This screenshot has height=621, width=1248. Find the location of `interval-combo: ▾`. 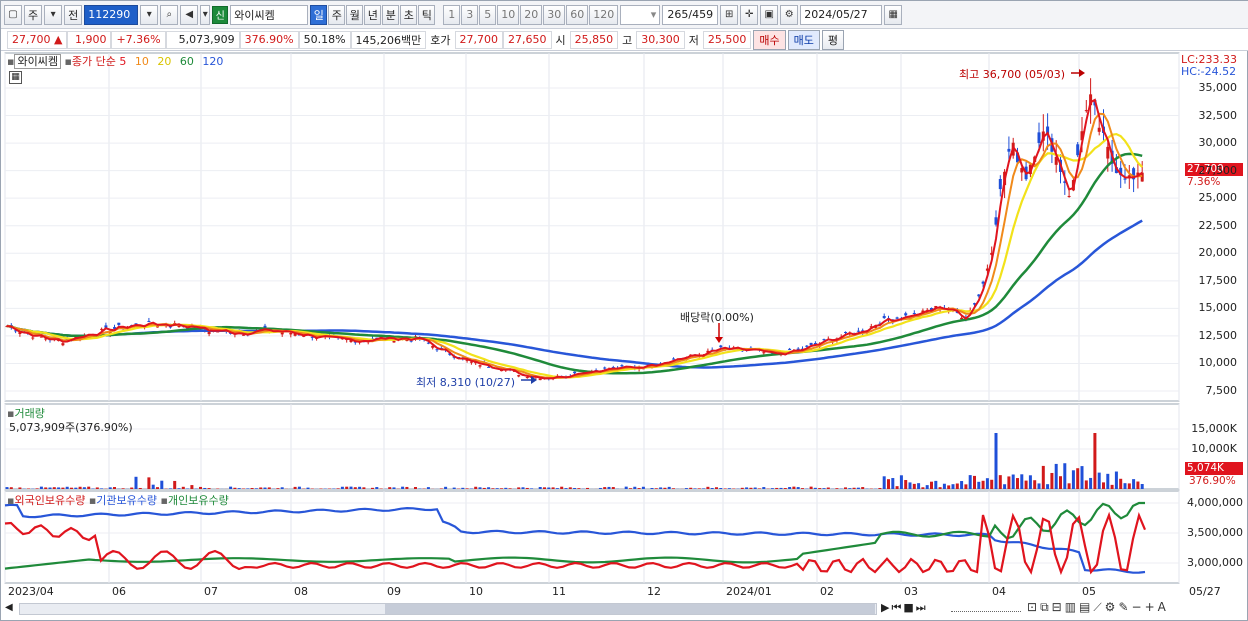

interval-combo: ▾ is located at coordinates (640, 14).